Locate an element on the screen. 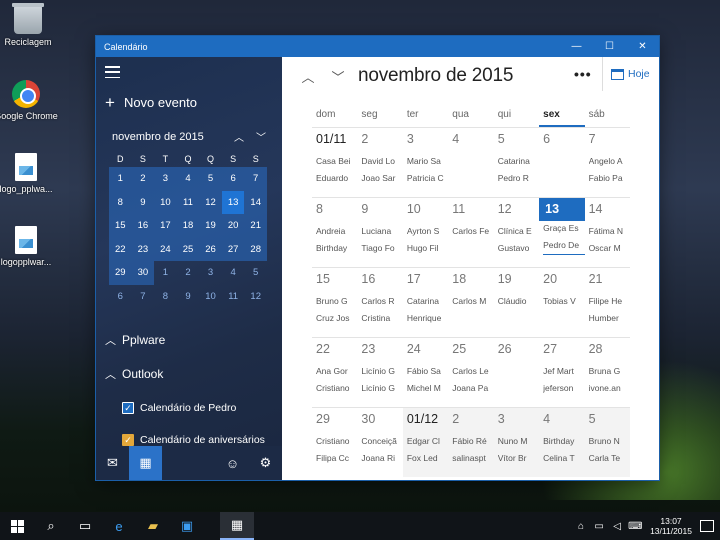 The width and height of the screenshot is (720, 540). event-item: Bruna G is located at coordinates (609, 372).